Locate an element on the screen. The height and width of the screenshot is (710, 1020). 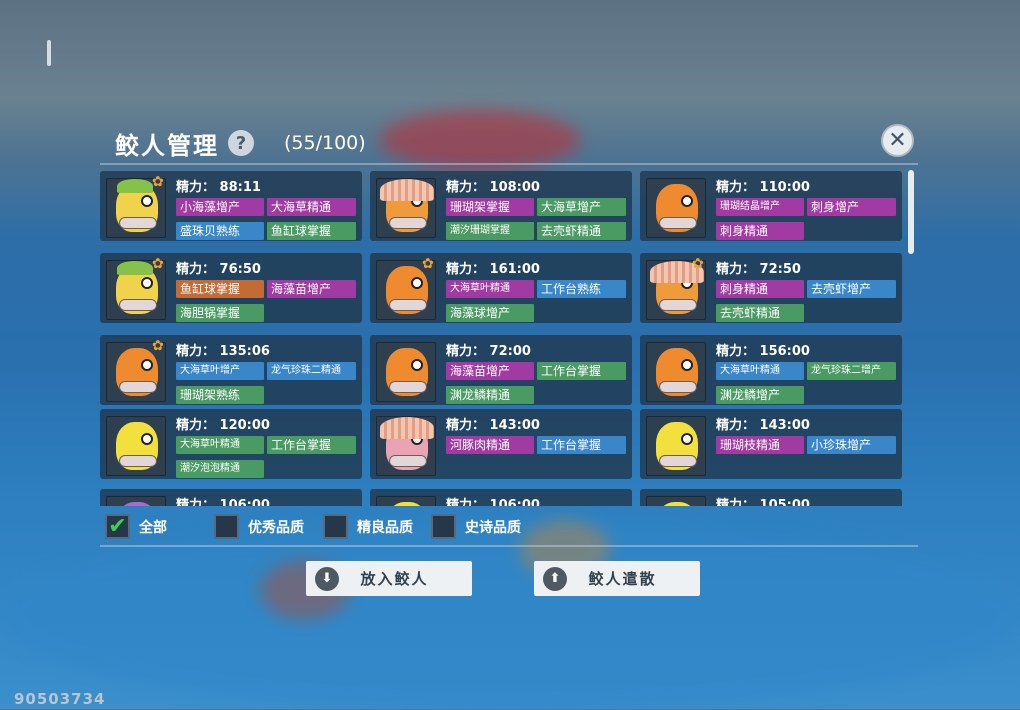
skill-tag: 龙气珍珠二增产 is located at coordinates (851, 371).